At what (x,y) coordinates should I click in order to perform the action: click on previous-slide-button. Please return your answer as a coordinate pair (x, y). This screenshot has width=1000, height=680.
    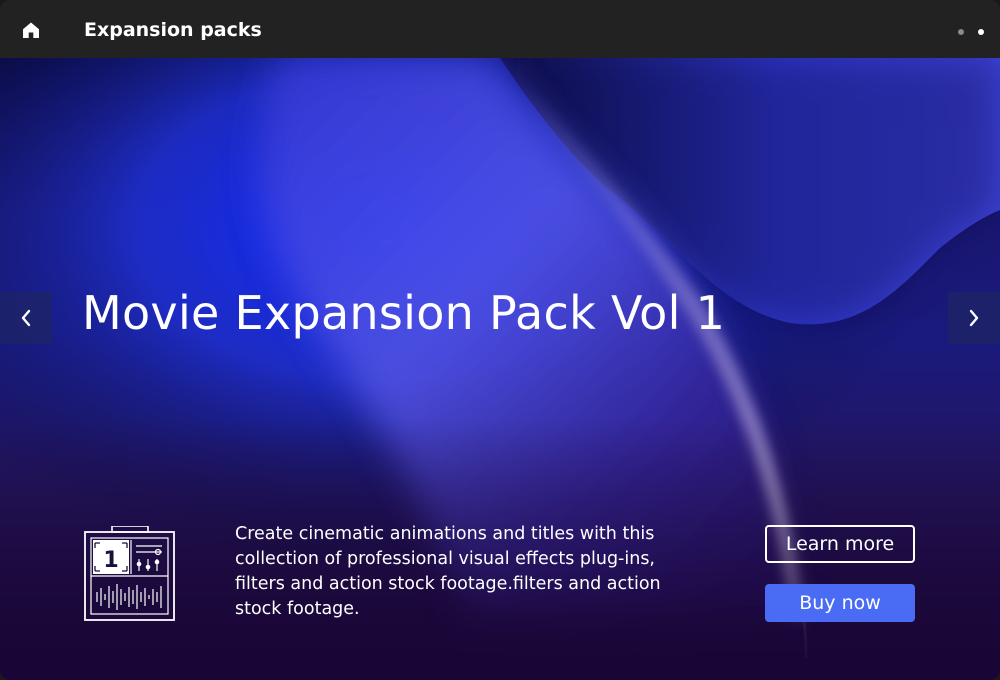
    Looking at the image, I should click on (26, 318).